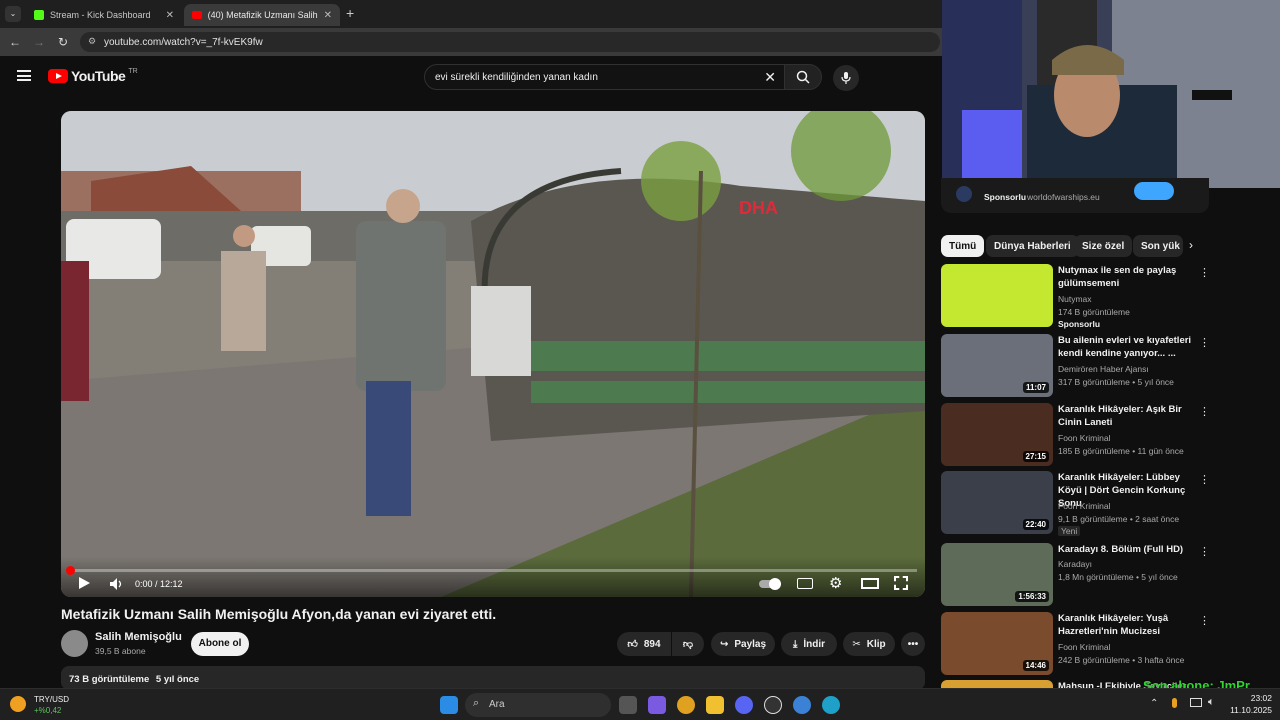 Image resolution: width=1280 pixels, height=720 pixels. Describe the element at coordinates (493, 570) in the screenshot. I see `progress-bar` at that location.